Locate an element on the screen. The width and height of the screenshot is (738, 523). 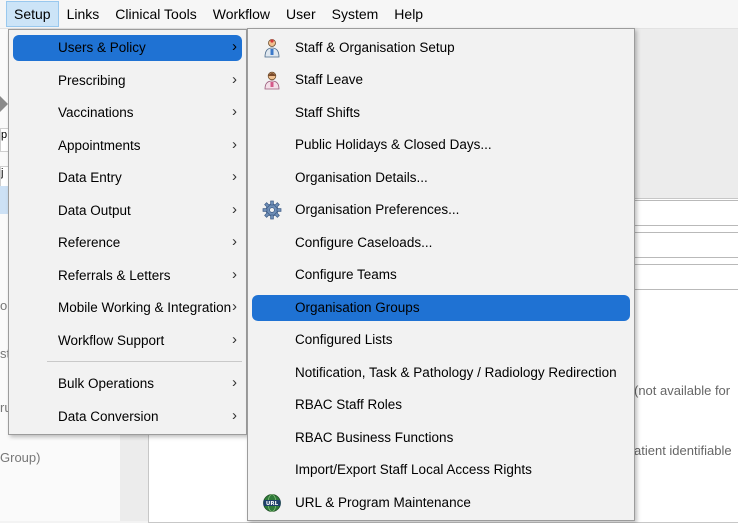
submenu-item-rbac-staff-roles: RBAC Staff Roles is located at coordinates (441, 405).